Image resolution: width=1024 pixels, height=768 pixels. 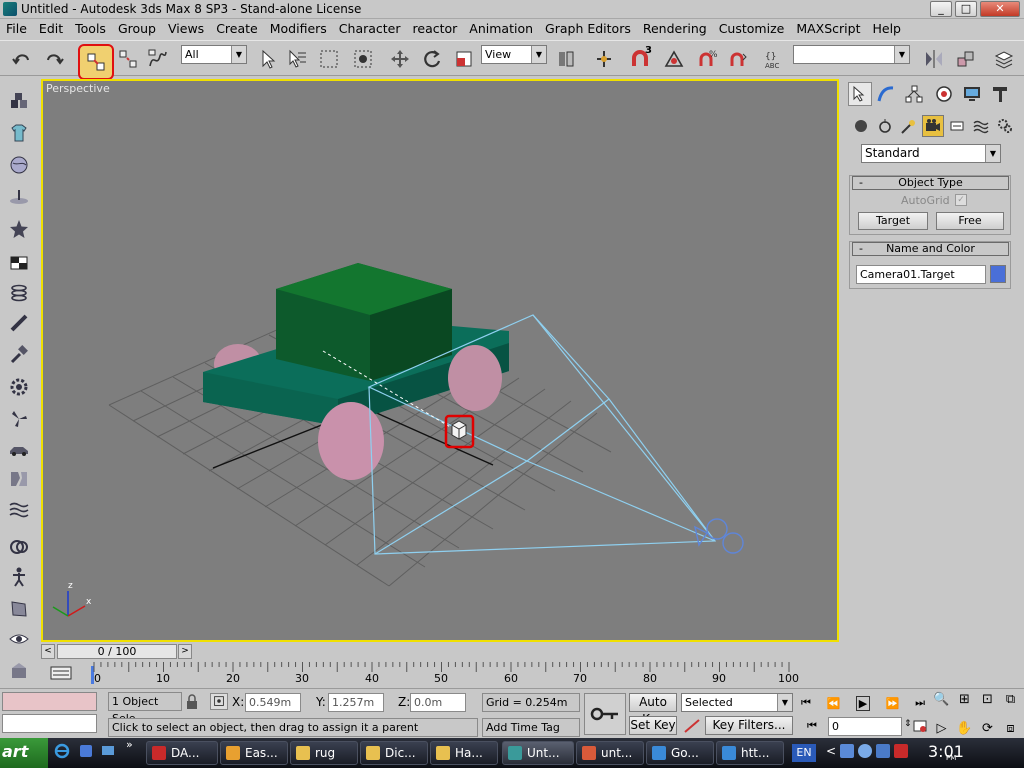 What do you see at coordinates (865, 726) in the screenshot?
I see `current-frame-field: 0` at bounding box center [865, 726].